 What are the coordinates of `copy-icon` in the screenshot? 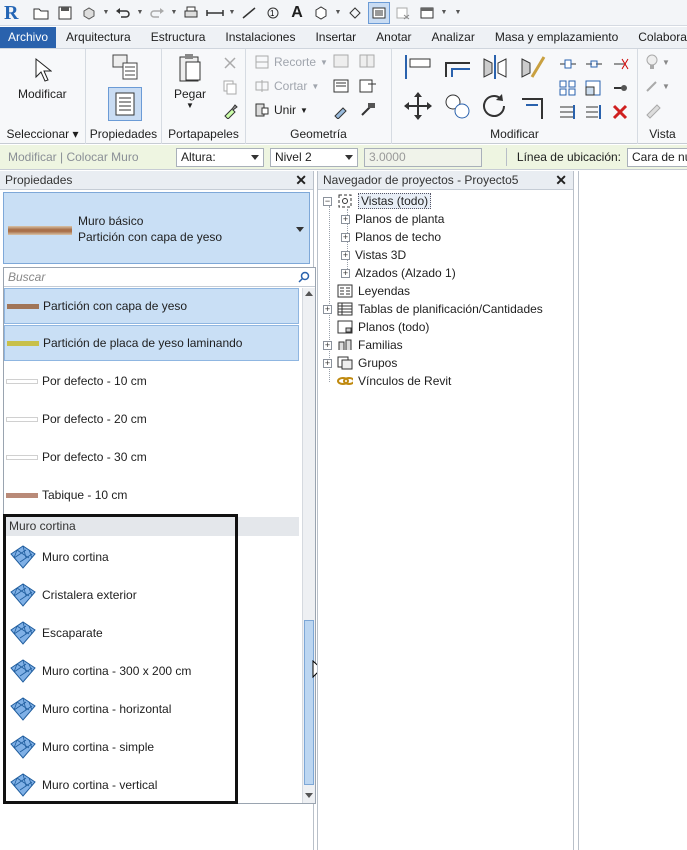 It's located at (230, 88).